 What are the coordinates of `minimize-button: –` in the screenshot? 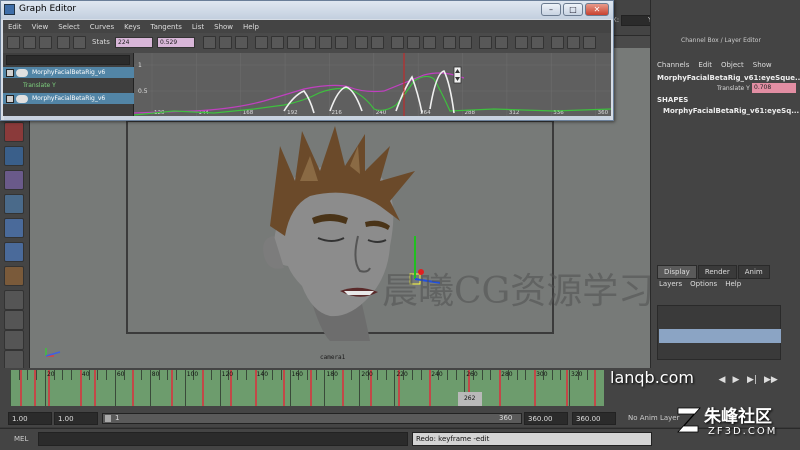 It's located at (551, 9).